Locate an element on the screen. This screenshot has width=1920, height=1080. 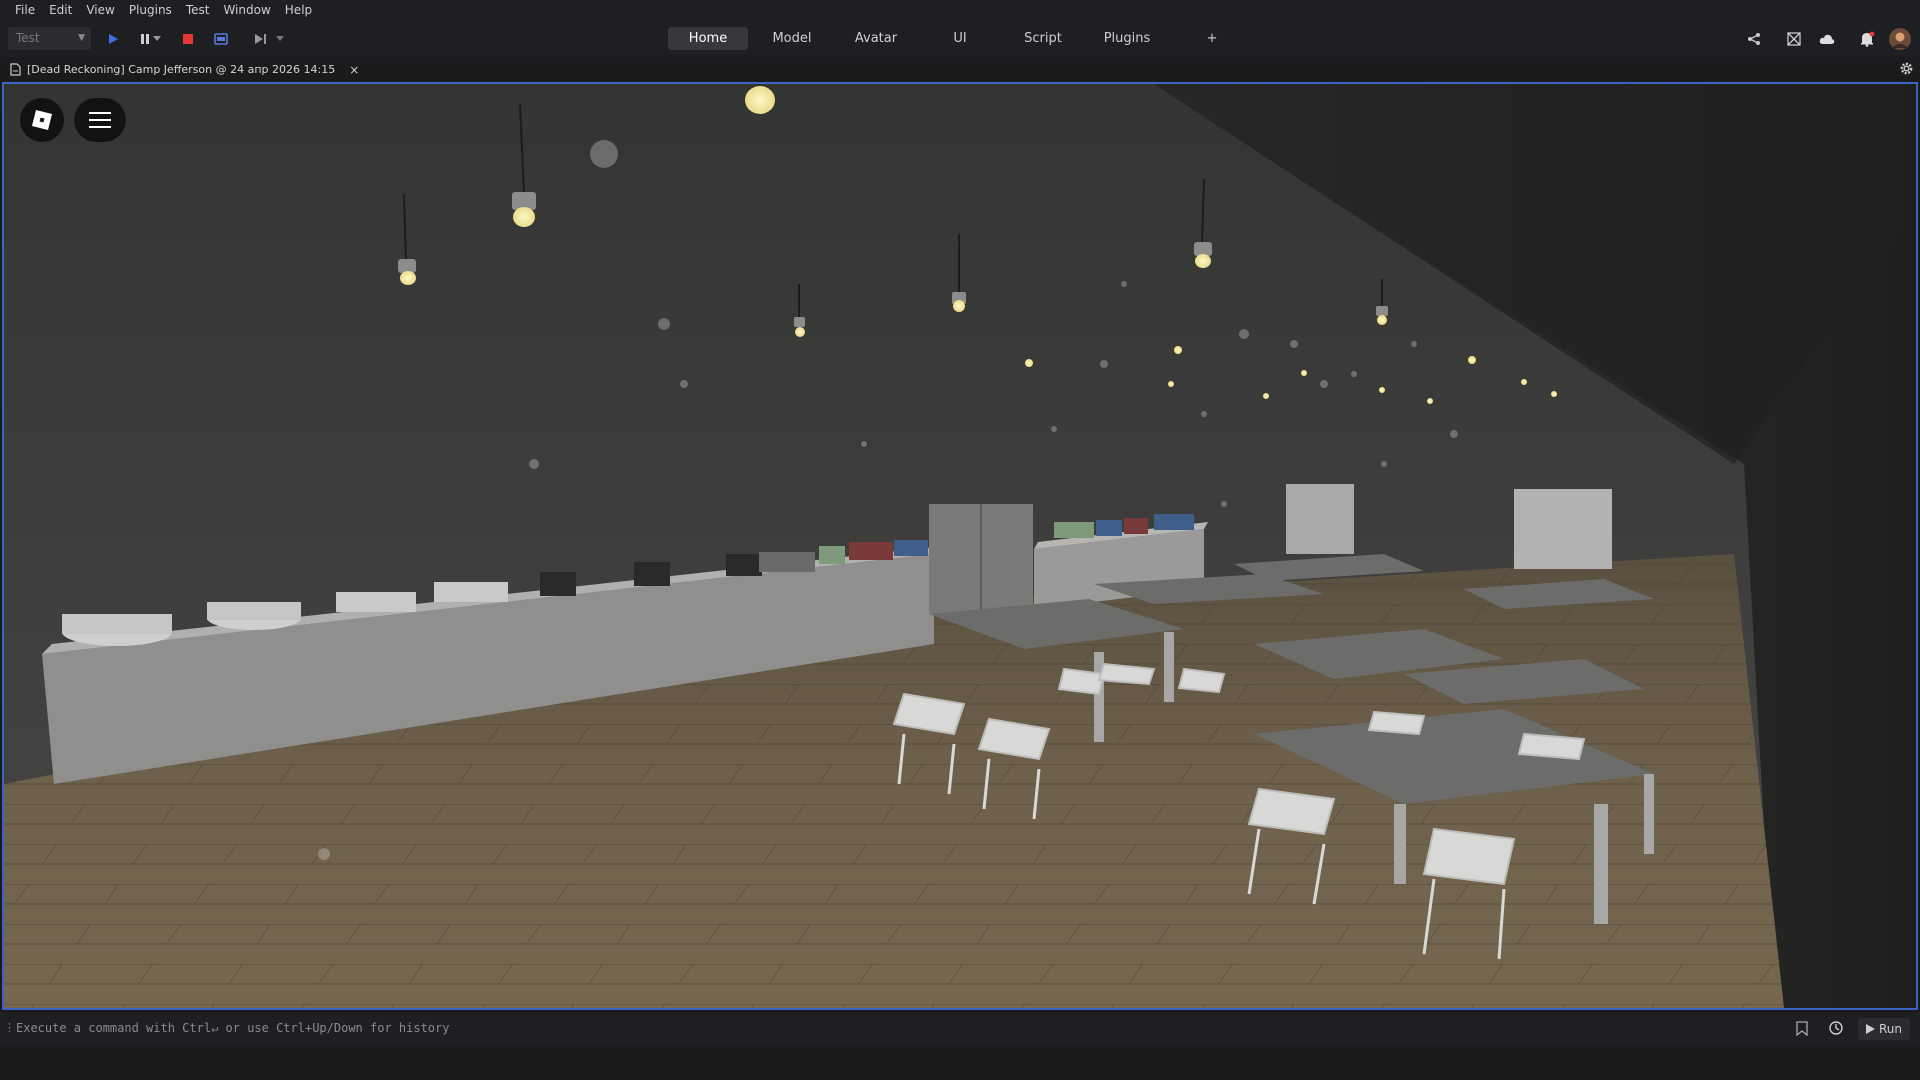
tab-ui: UI is located at coordinates (960, 38).